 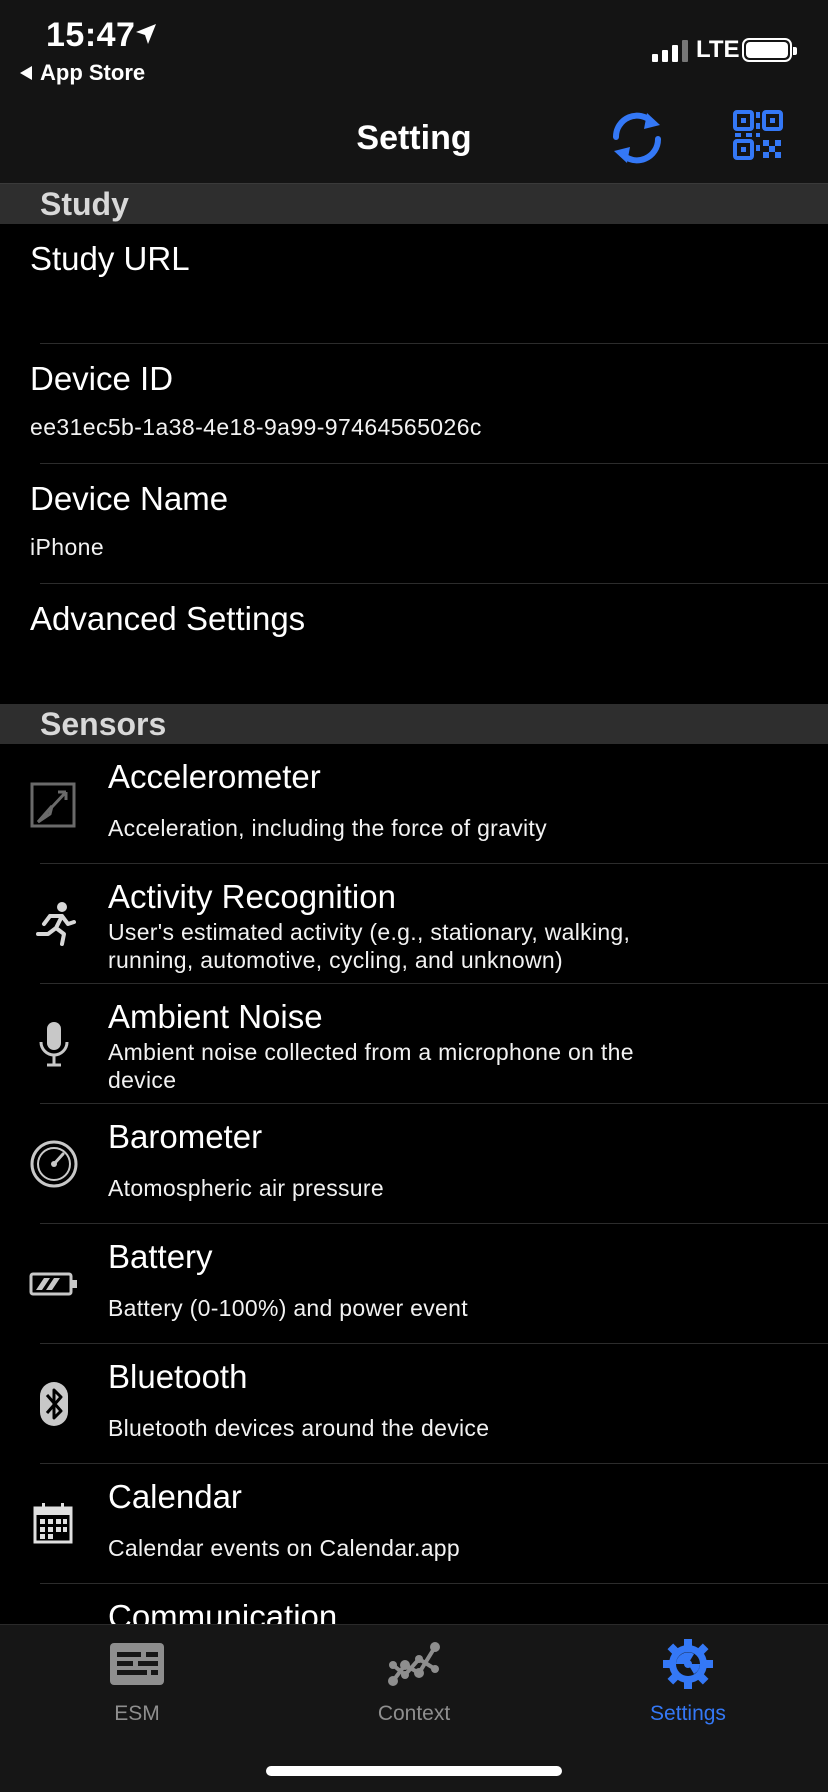 I want to click on bluetooth-icon, so click(x=54, y=1404).